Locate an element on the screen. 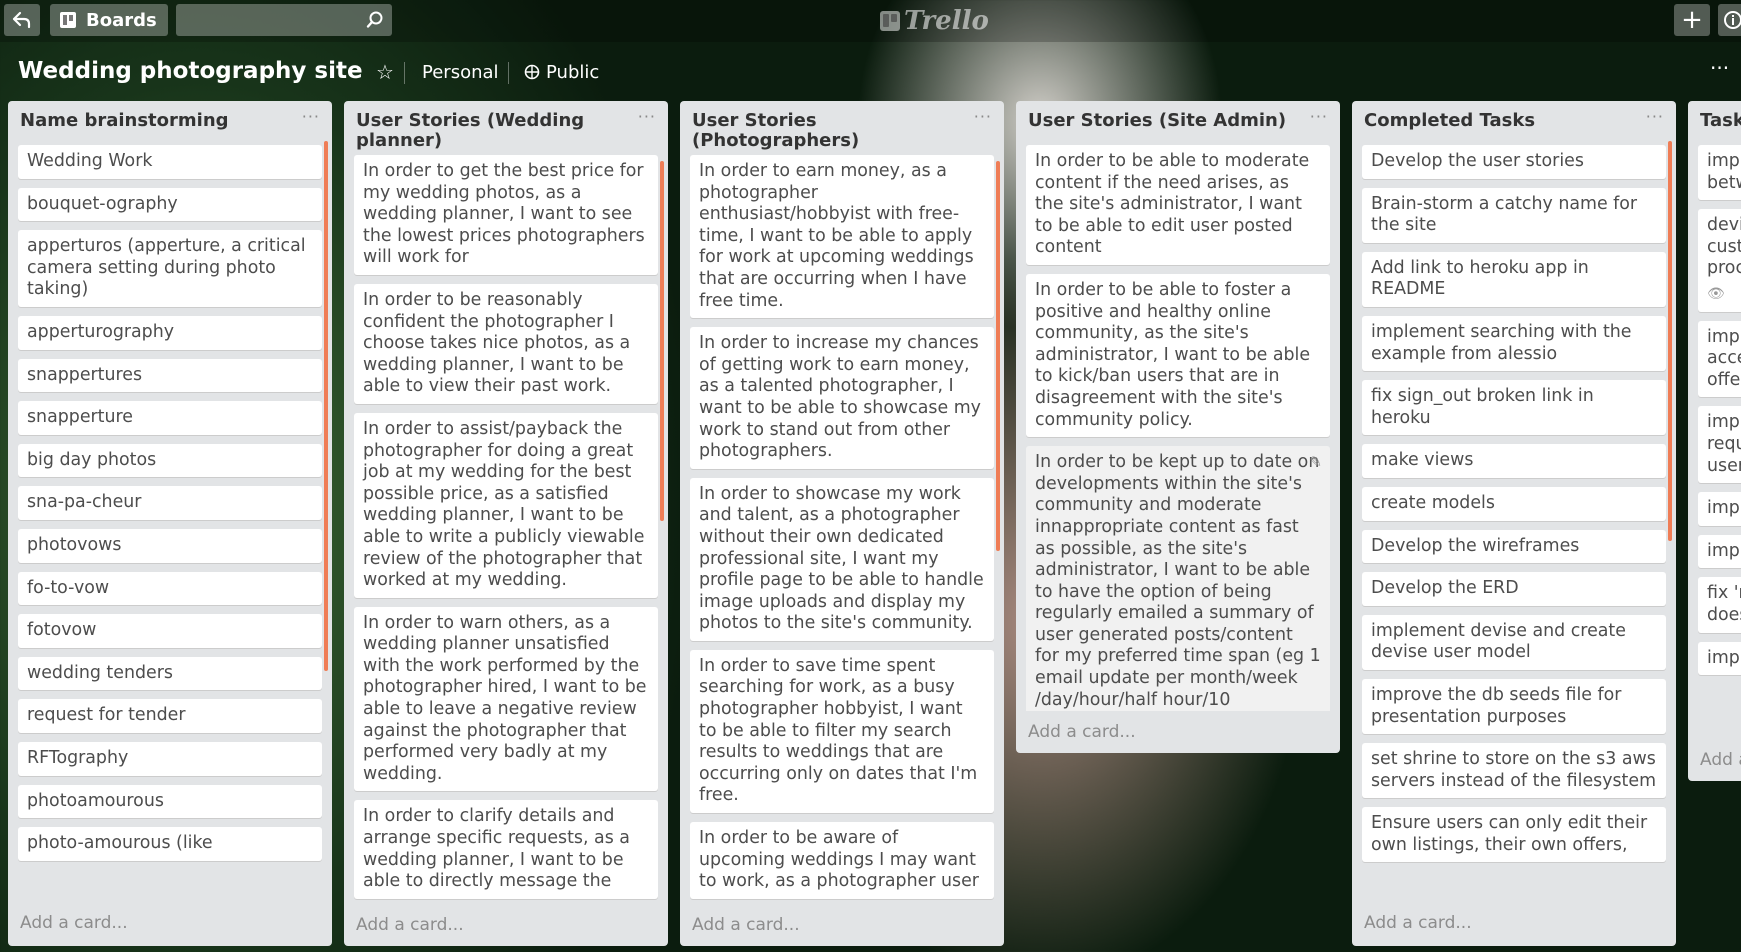 Image resolution: width=1741 pixels, height=952 pixels. card: photo-amourous (like is located at coordinates (170, 844).